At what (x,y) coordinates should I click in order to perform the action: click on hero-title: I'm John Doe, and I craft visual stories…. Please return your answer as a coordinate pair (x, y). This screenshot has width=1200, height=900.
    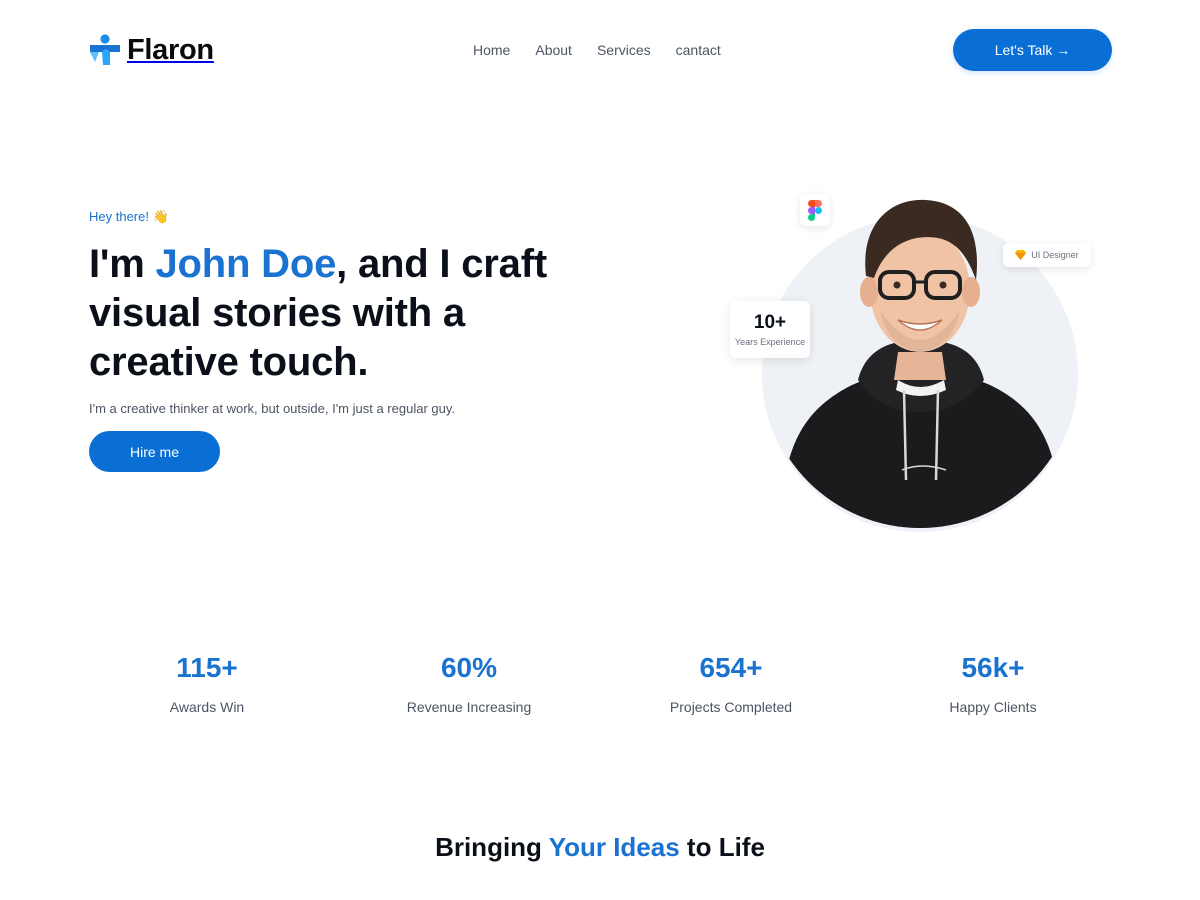
    Looking at the image, I should click on (349, 313).